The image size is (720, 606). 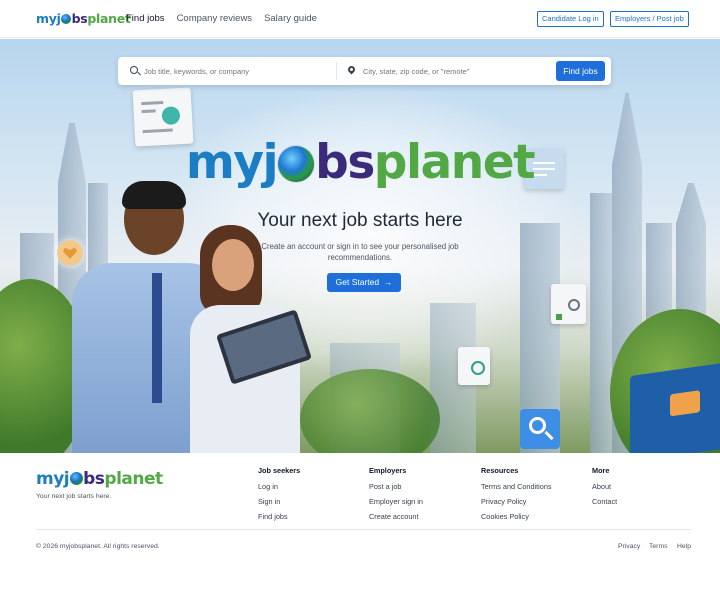 I want to click on search-divider, so click(x=336, y=71).